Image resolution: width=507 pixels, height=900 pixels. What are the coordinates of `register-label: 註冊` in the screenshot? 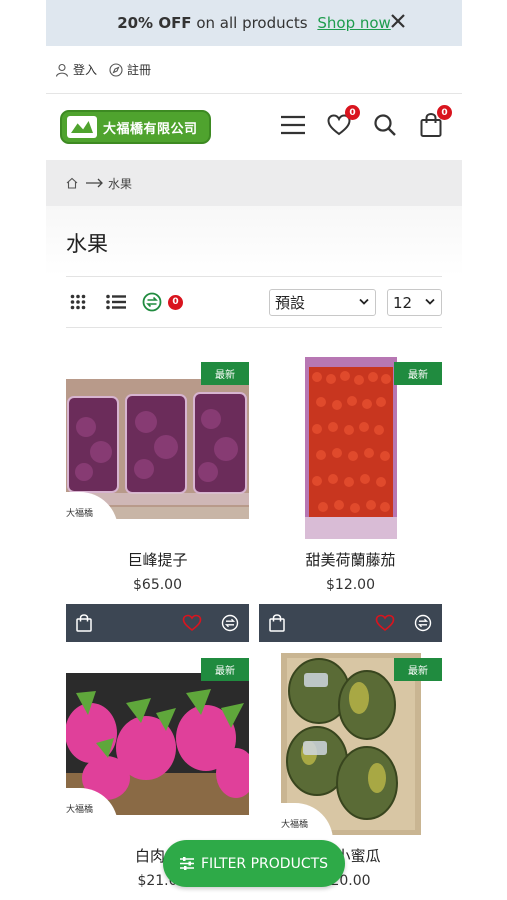 It's located at (139, 70).